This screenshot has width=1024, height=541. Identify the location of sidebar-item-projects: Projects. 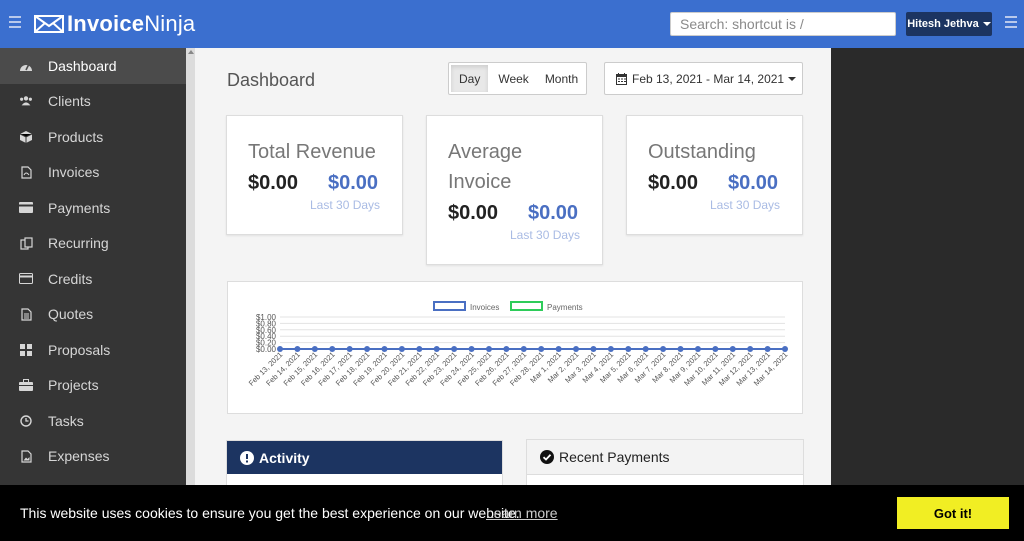
(93, 386).